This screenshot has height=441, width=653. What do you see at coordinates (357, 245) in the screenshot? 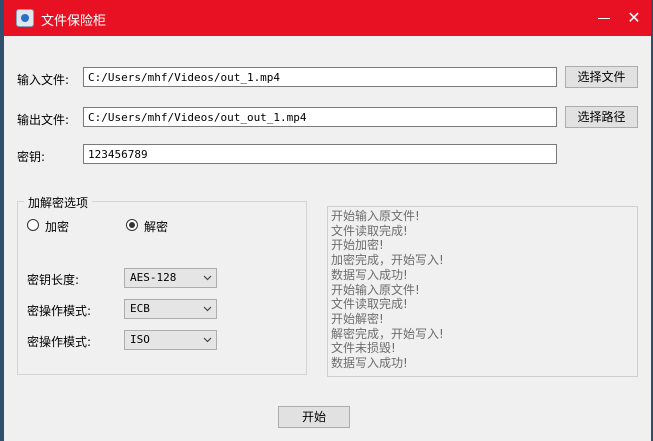
I see `log-line: 开始加密!` at bounding box center [357, 245].